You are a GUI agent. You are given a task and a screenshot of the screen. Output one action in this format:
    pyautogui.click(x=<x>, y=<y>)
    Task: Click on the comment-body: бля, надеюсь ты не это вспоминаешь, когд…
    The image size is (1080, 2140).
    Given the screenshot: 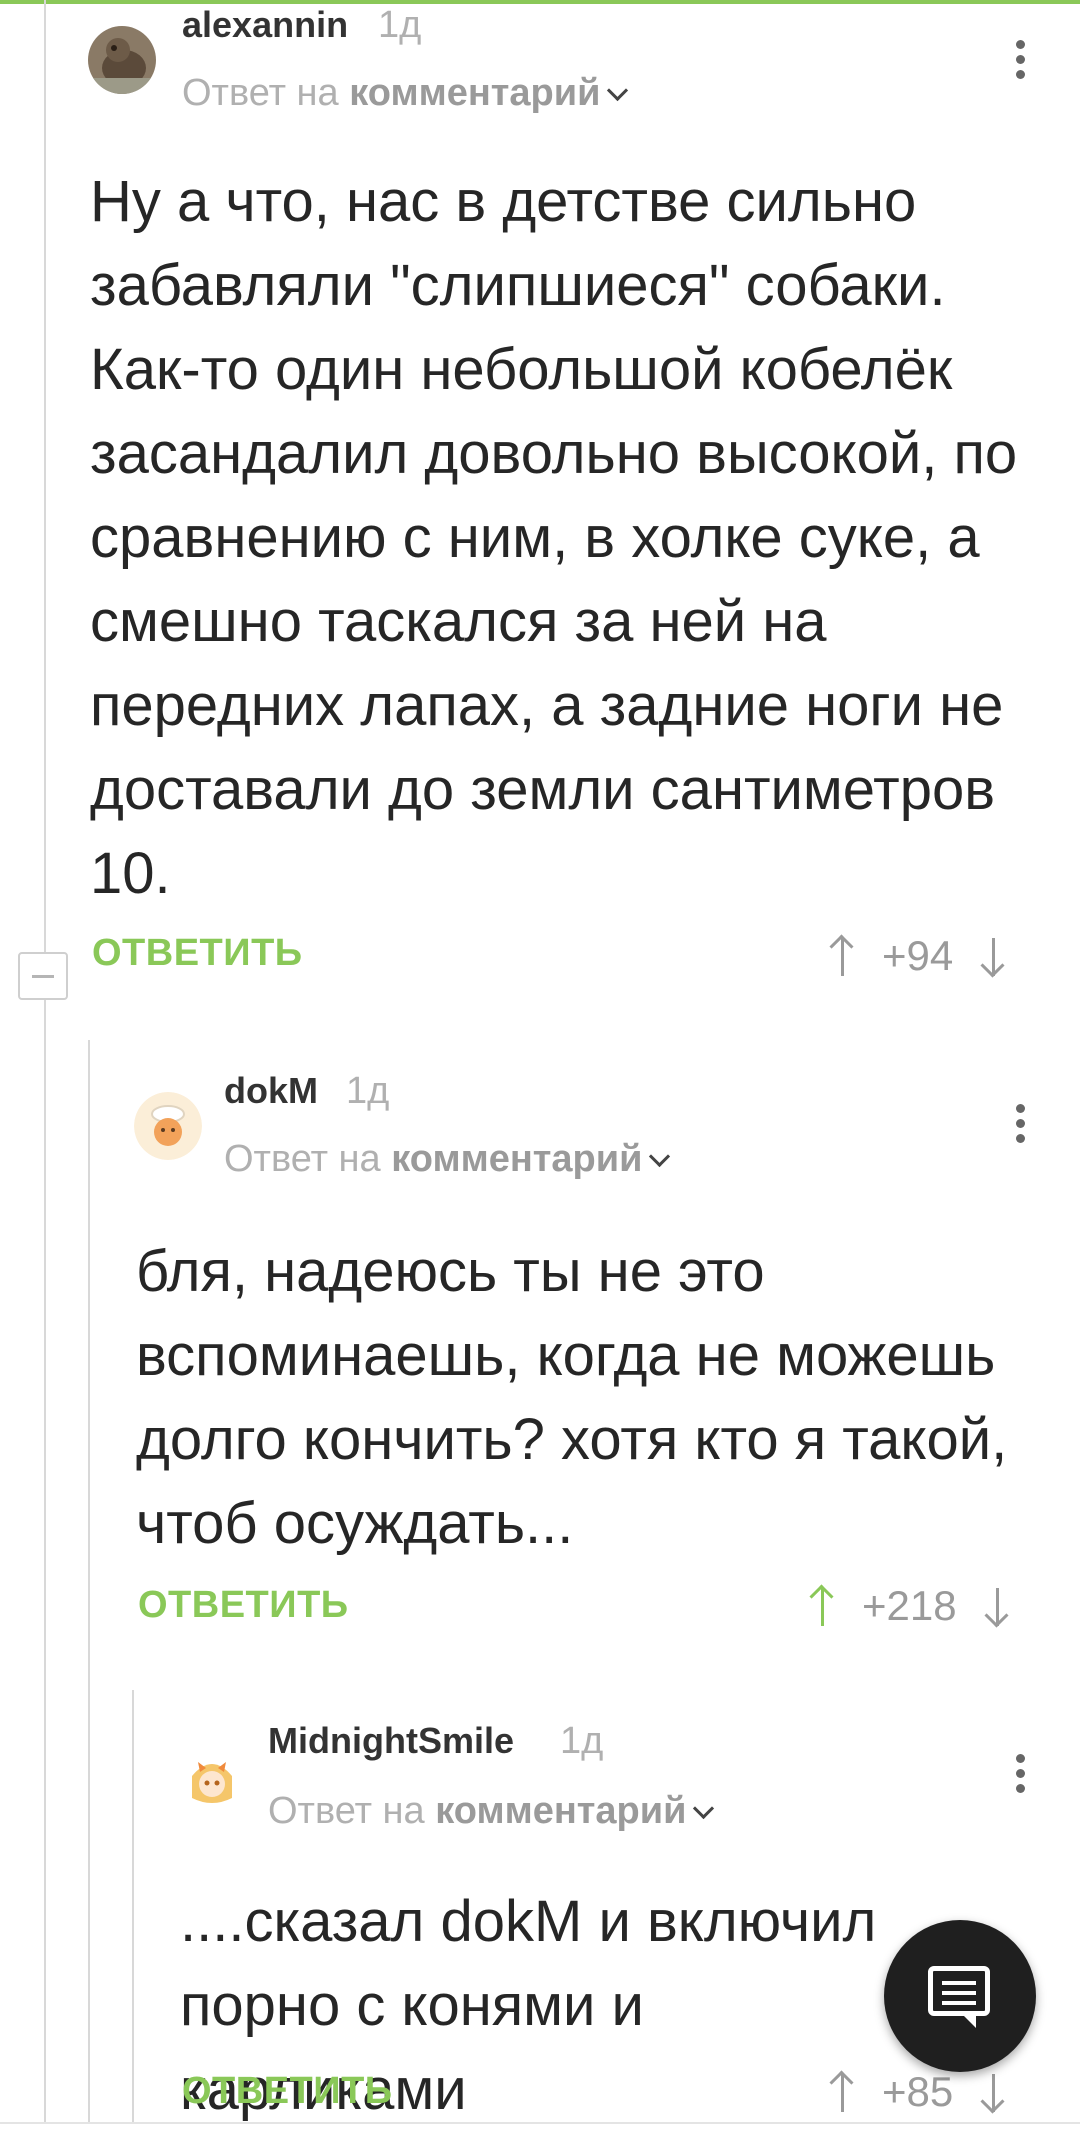 What is the action you would take?
    pyautogui.click(x=572, y=1397)
    